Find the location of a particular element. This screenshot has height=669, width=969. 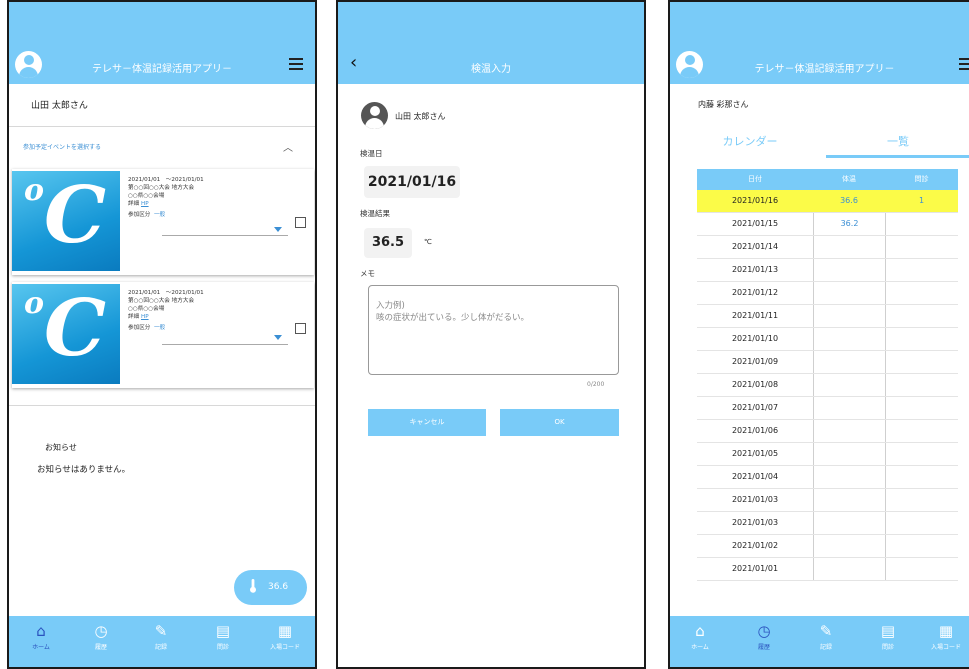

result-label: 検温結果 is located at coordinates (375, 213).